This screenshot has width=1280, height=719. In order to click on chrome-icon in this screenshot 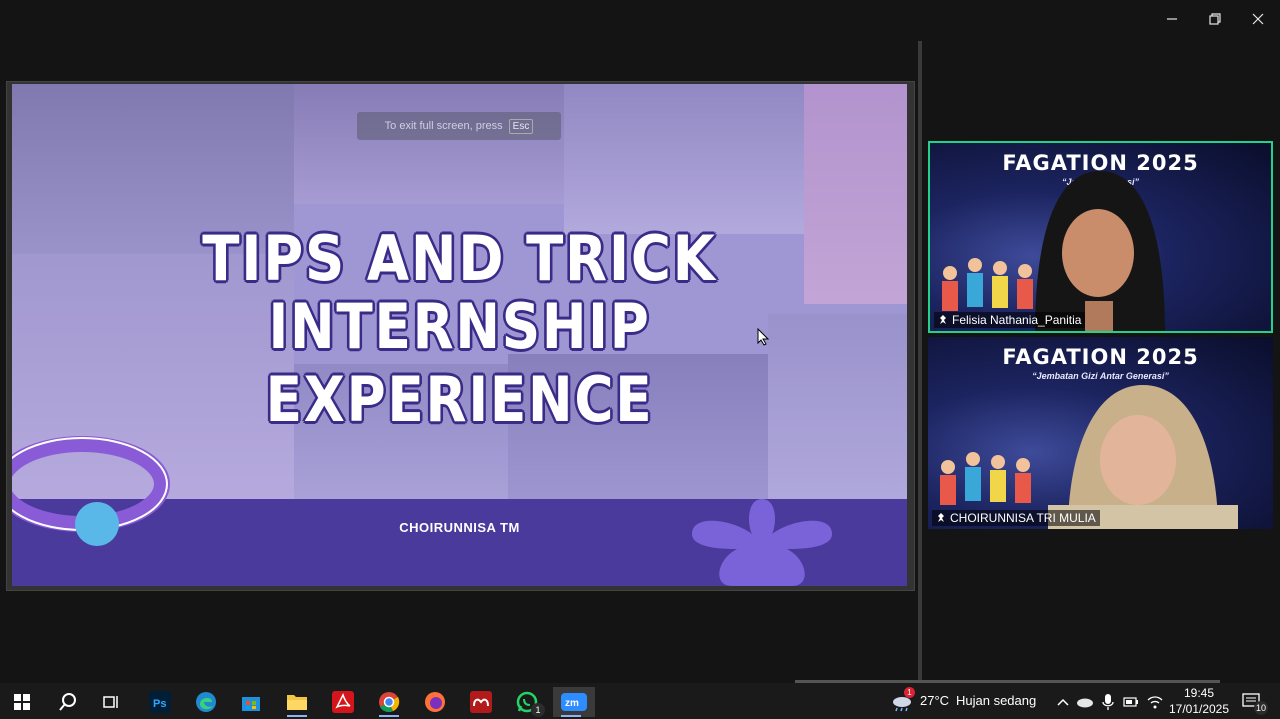, I will do `click(389, 702)`.